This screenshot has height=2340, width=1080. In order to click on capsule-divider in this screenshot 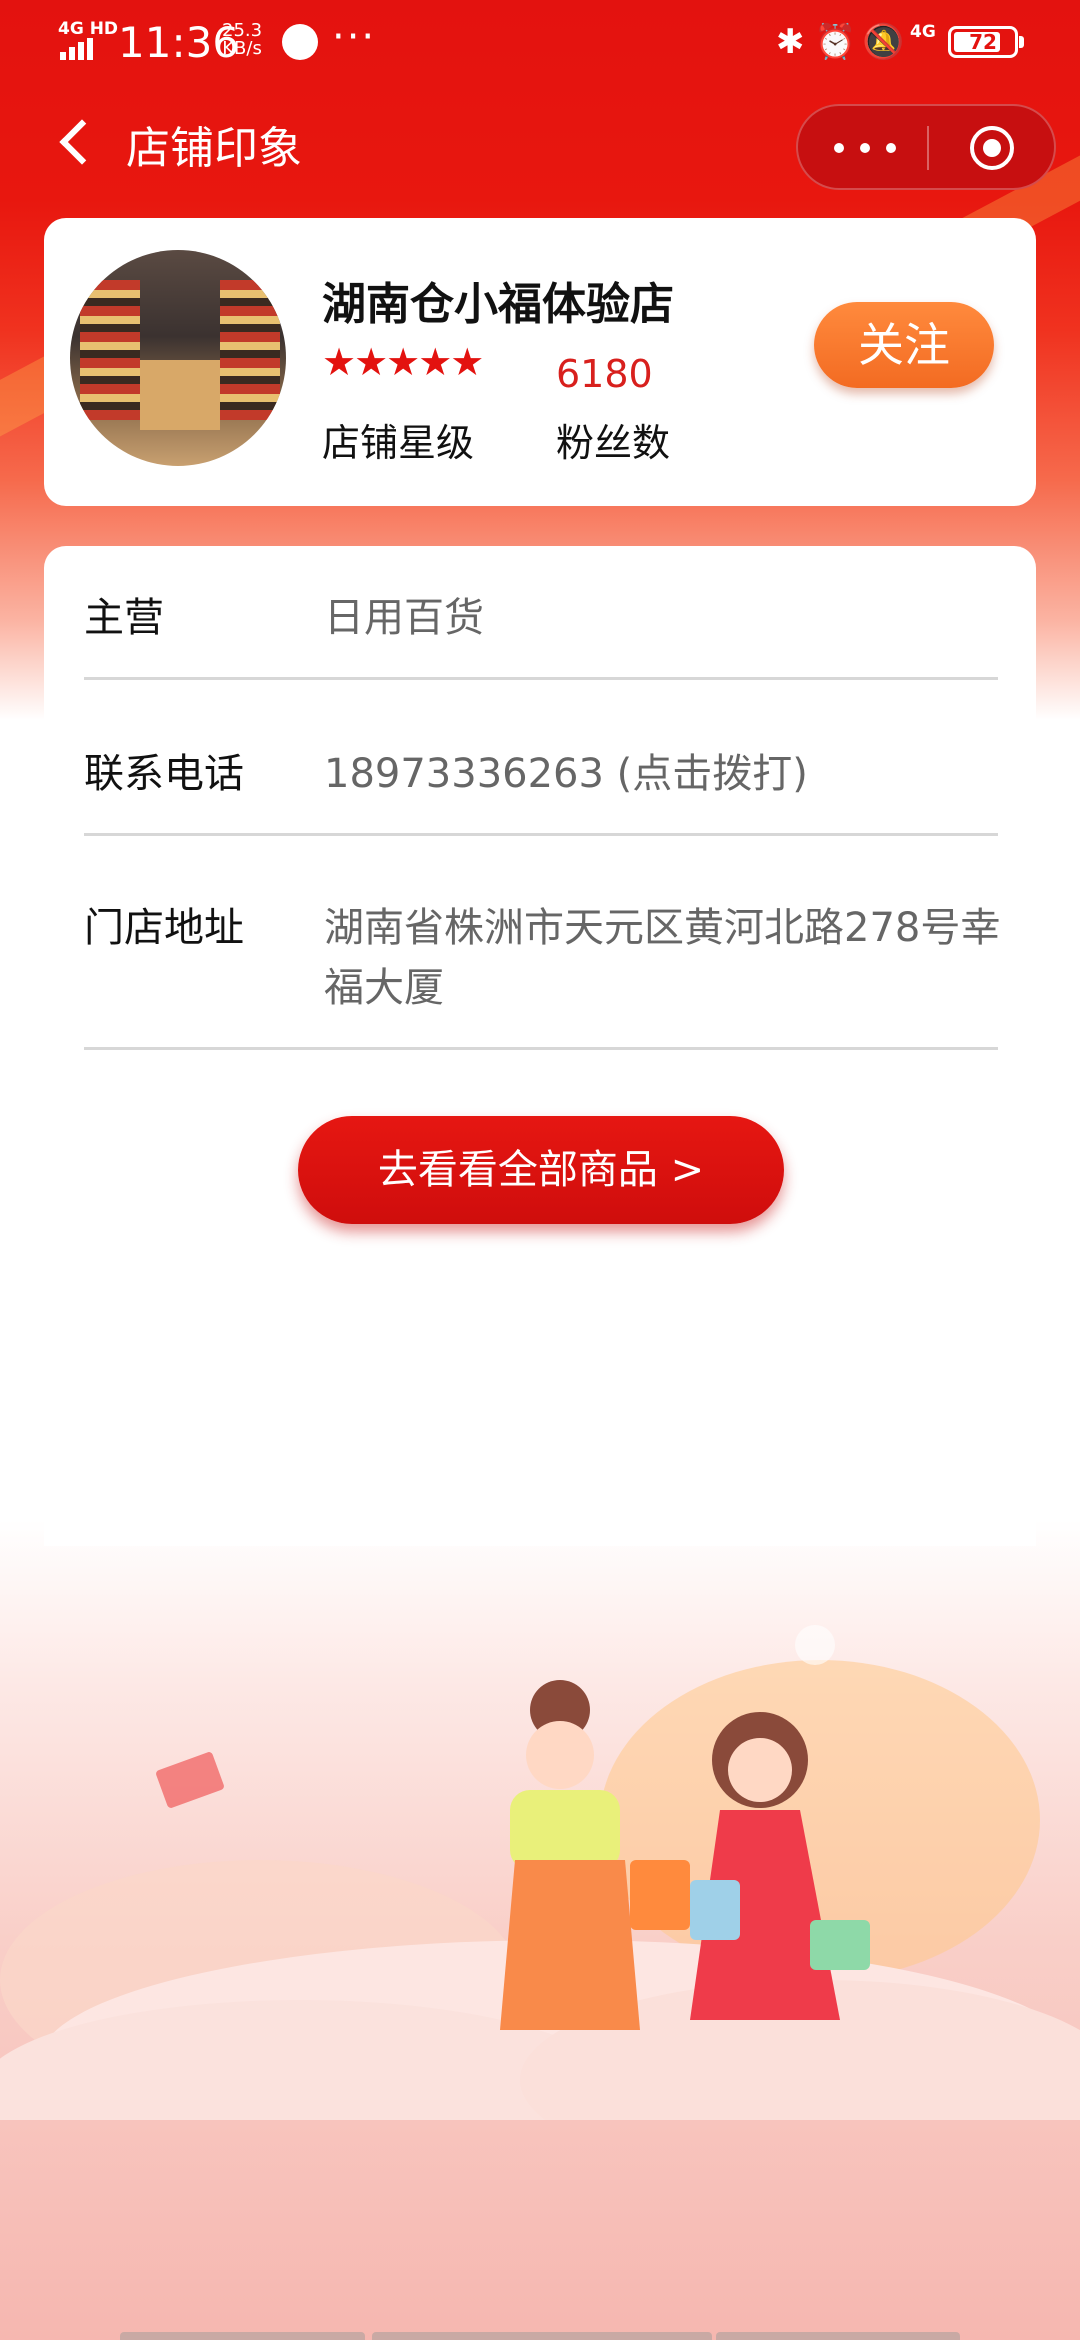, I will do `click(928, 148)`.